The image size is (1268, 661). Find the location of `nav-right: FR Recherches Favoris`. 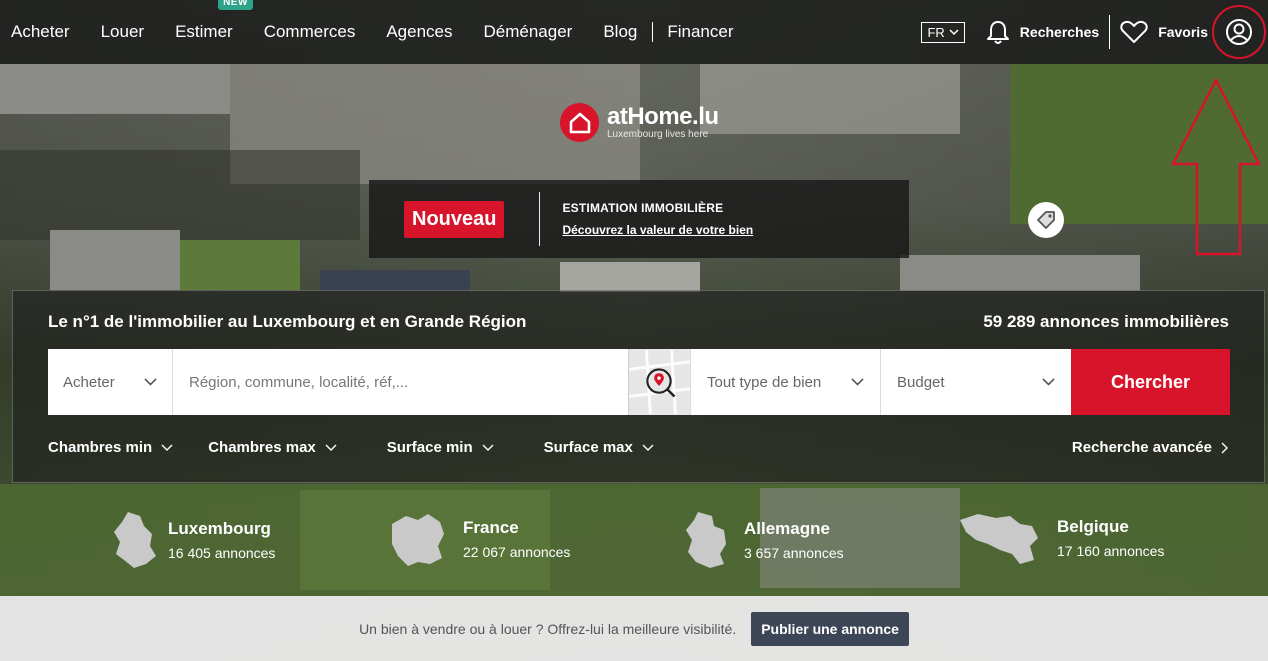

nav-right: FR Recherches Favoris is located at coordinates (1094, 32).